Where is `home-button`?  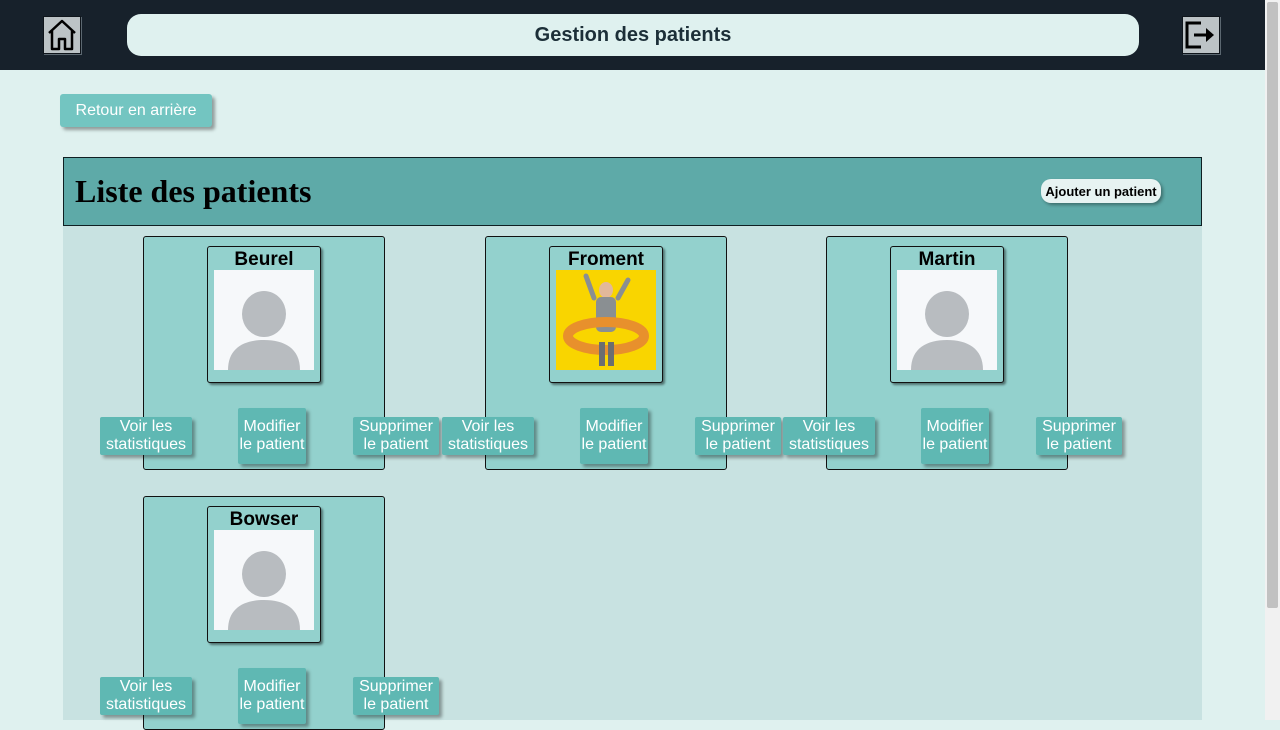 home-button is located at coordinates (62, 35).